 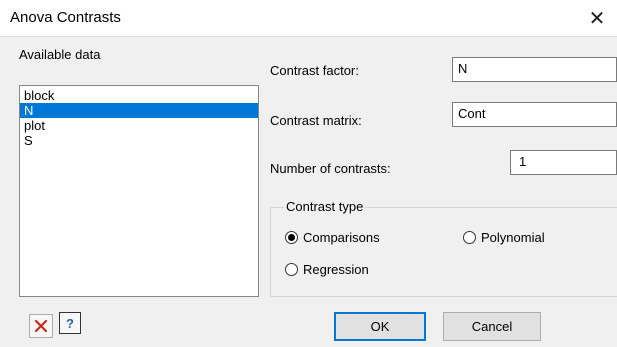 I want to click on x-icon, so click(x=41, y=326).